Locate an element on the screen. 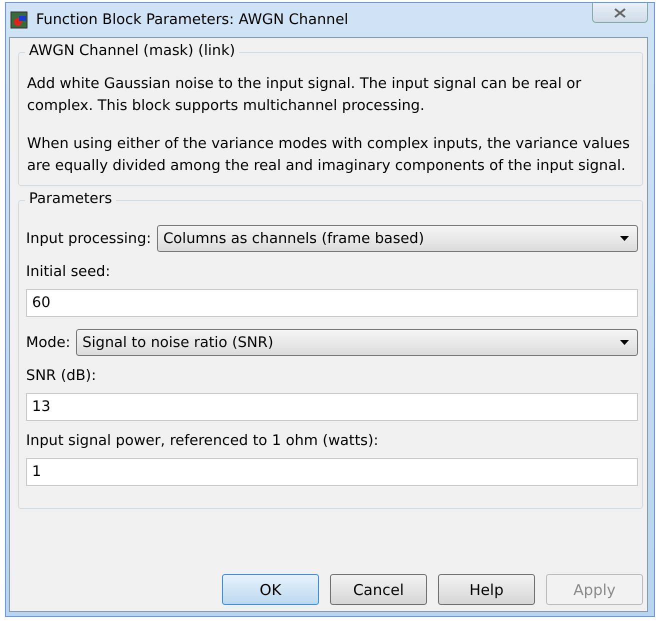 The height and width of the screenshot is (621, 657). dialog-button: OK is located at coordinates (270, 589).